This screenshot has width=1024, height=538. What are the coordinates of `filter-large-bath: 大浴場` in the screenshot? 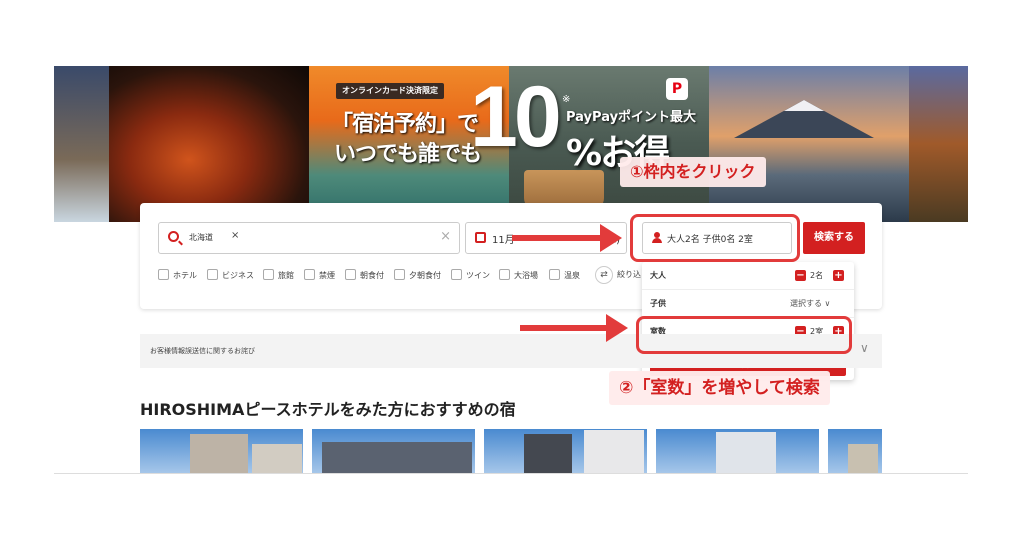 It's located at (518, 276).